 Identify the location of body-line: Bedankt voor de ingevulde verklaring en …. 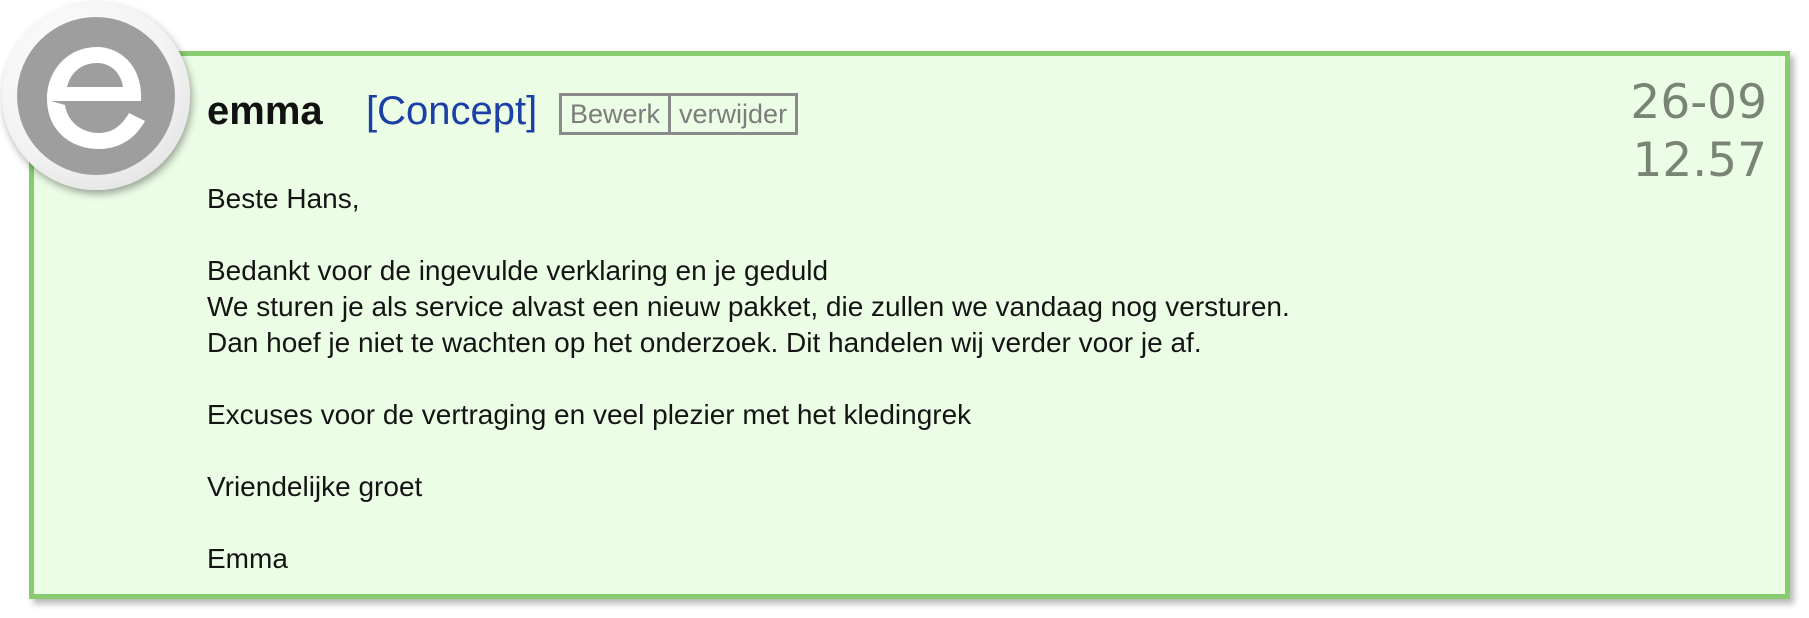
(518, 270).